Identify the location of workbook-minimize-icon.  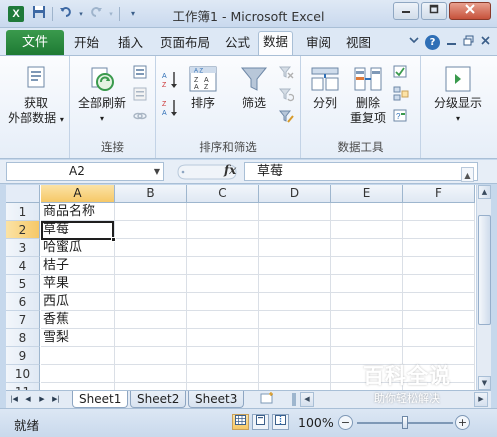
(451, 42).